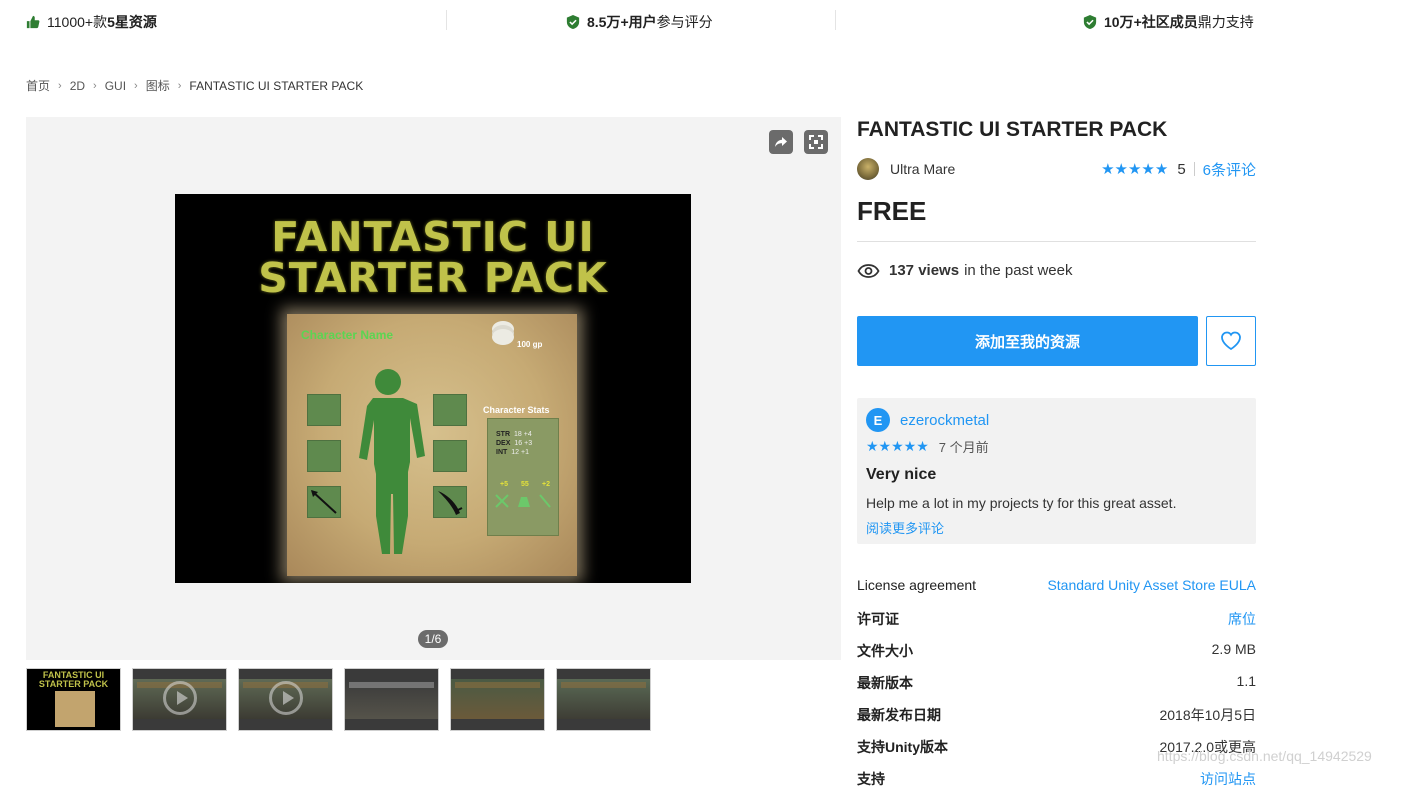  What do you see at coordinates (433, 639) in the screenshot?
I see `image-counter: 1/6` at bounding box center [433, 639].